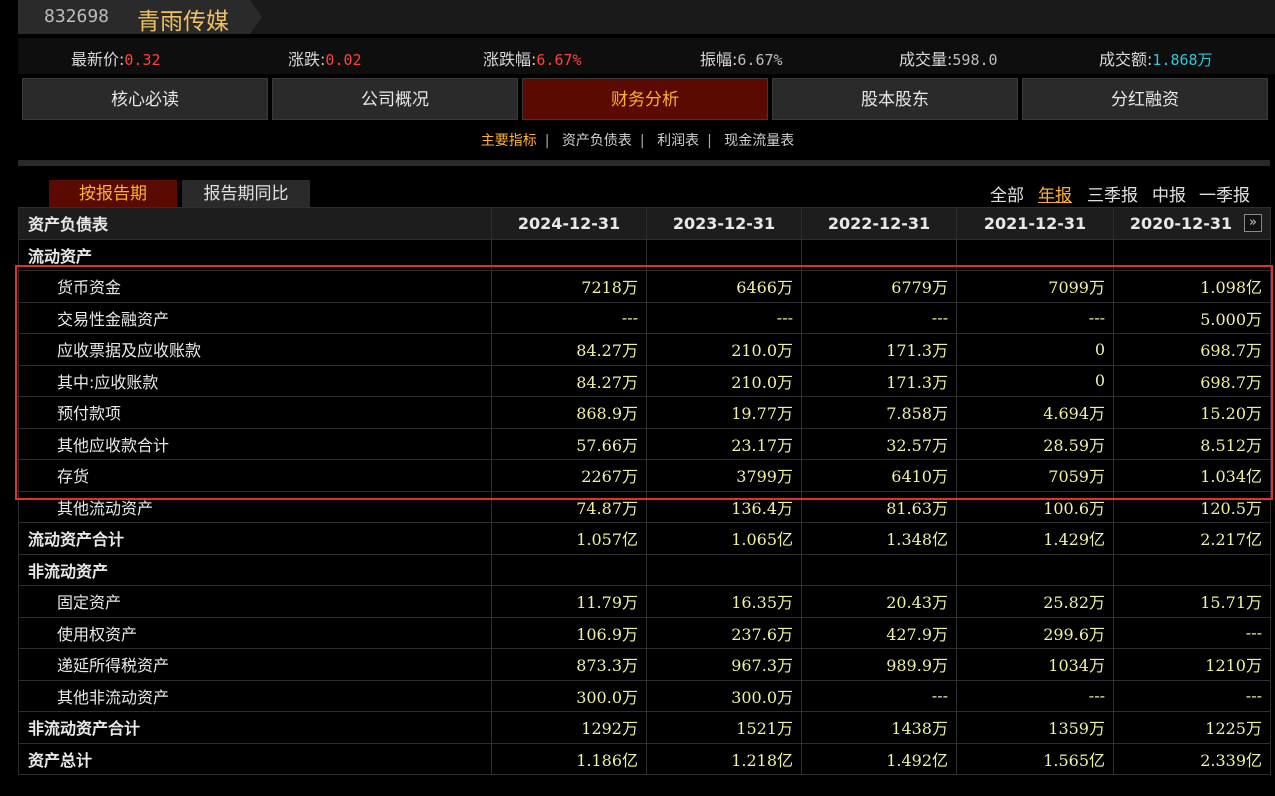  What do you see at coordinates (532, 59) in the screenshot?
I see `quote-change-pct: 涨跌幅:6.67%` at bounding box center [532, 59].